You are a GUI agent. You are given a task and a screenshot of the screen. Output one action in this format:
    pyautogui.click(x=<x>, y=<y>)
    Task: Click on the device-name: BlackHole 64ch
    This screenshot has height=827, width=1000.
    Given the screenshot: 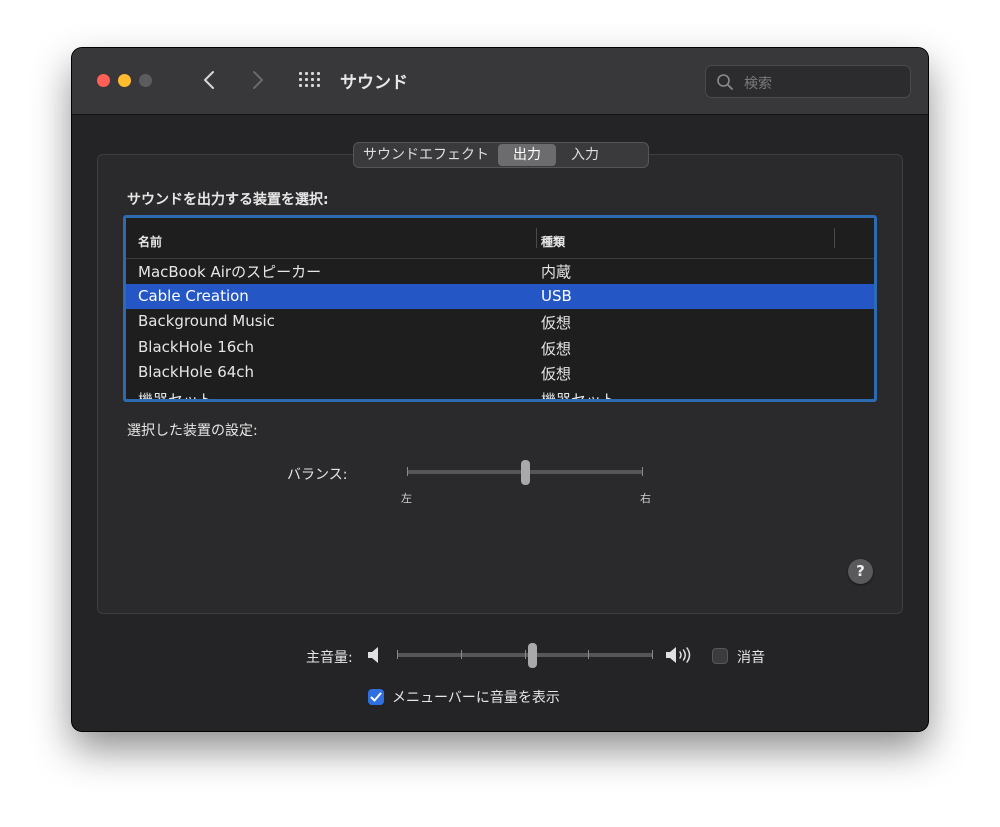 What is the action you would take?
    pyautogui.click(x=196, y=372)
    